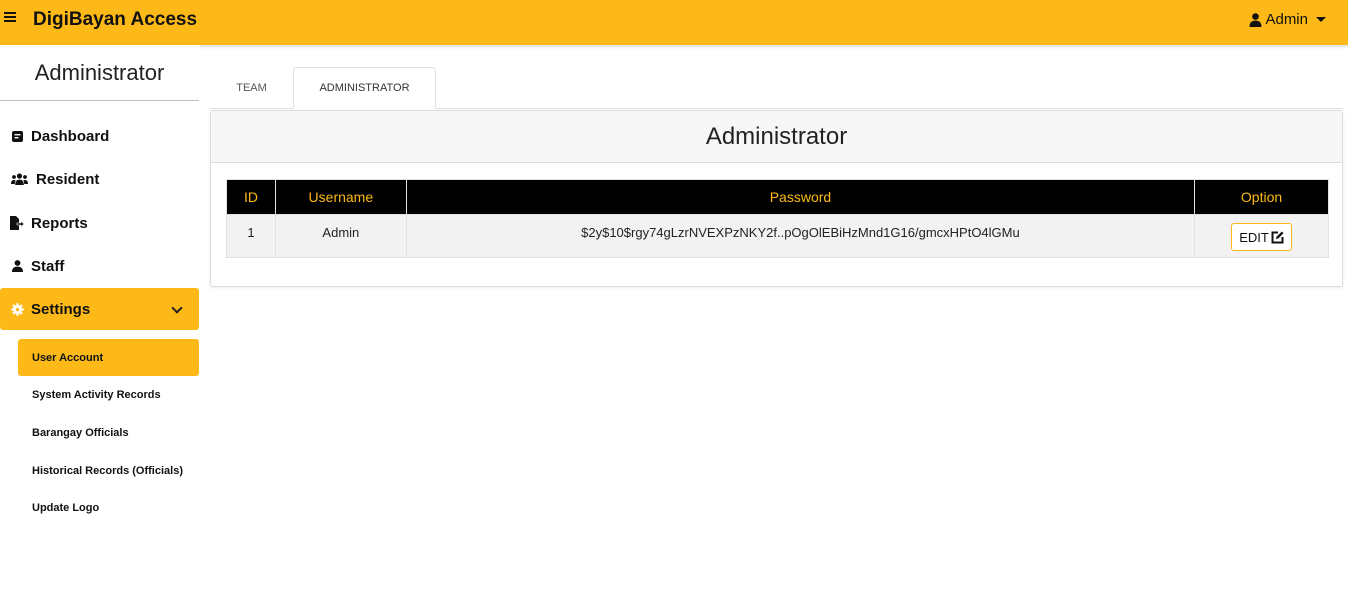 The height and width of the screenshot is (605, 1348). What do you see at coordinates (177, 308) in the screenshot?
I see `chevron-down-icon` at bounding box center [177, 308].